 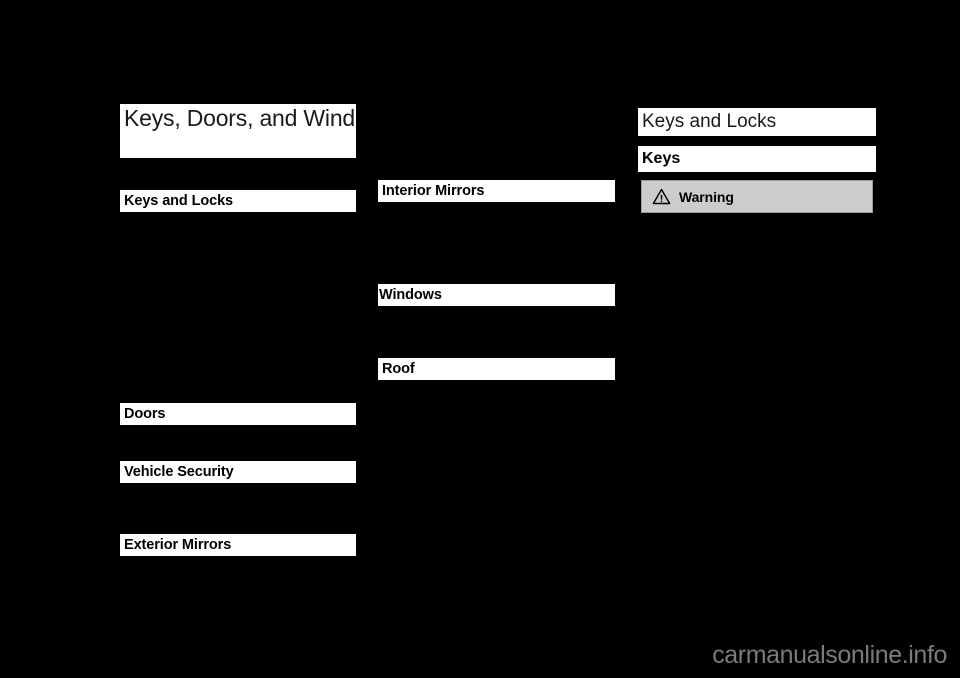 What do you see at coordinates (238, 201) in the screenshot?
I see `toc-heading-keys-and-locks: Keys and Locks` at bounding box center [238, 201].